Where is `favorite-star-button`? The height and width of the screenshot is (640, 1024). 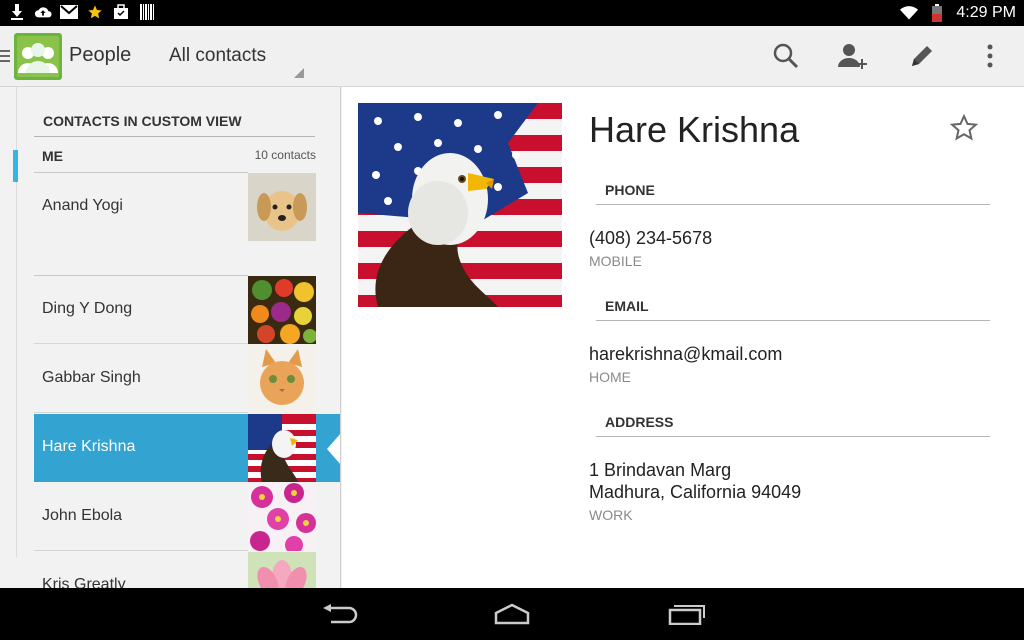
favorite-star-button is located at coordinates (965, 129).